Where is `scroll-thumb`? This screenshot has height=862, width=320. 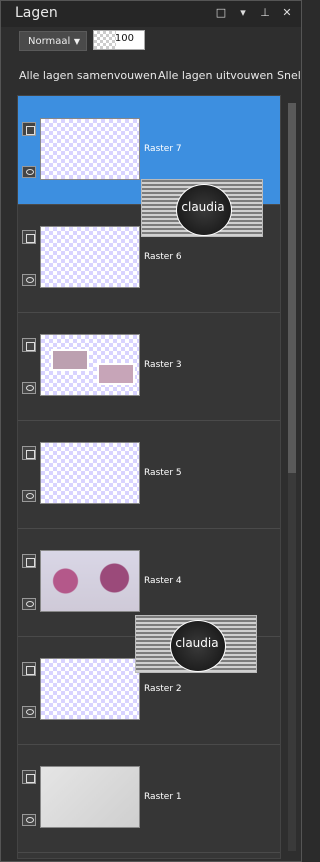
scroll-thumb is located at coordinates (292, 288).